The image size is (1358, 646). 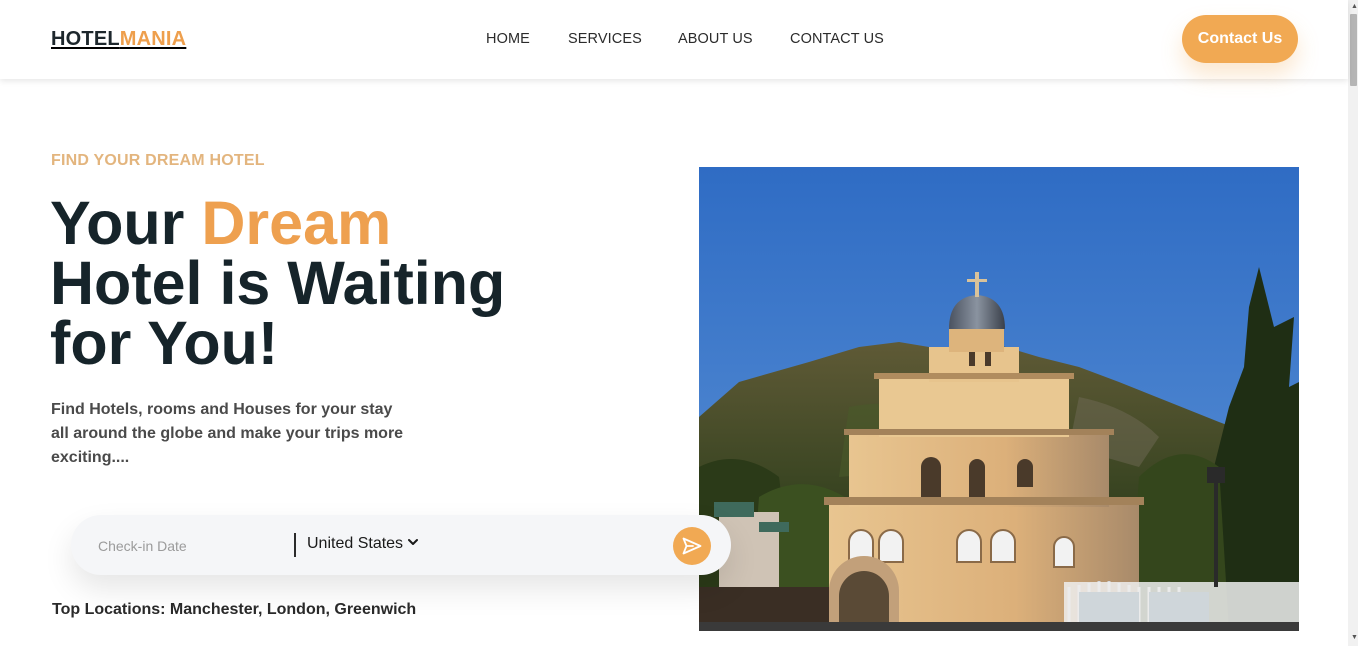 I want to click on chevron-down-icon, so click(x=413, y=542).